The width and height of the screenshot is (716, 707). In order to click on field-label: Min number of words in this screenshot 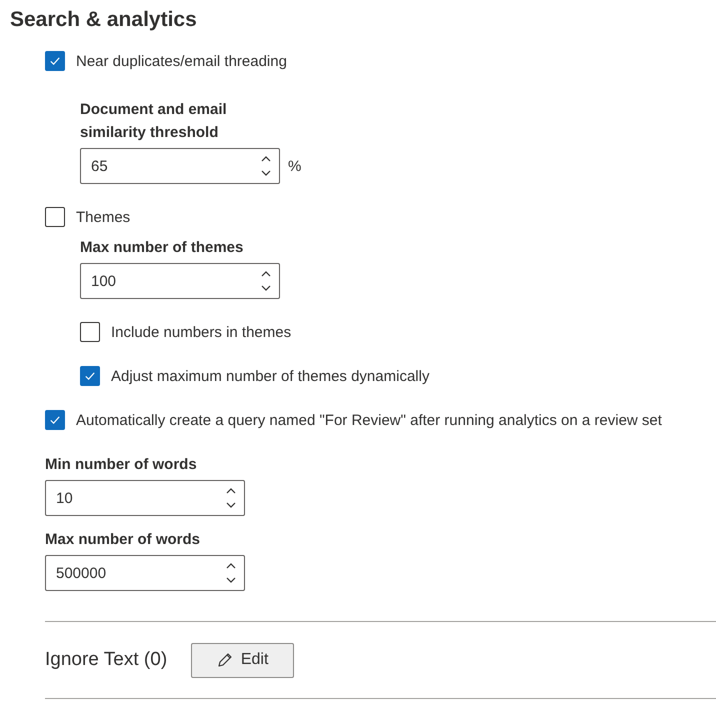, I will do `click(121, 465)`.